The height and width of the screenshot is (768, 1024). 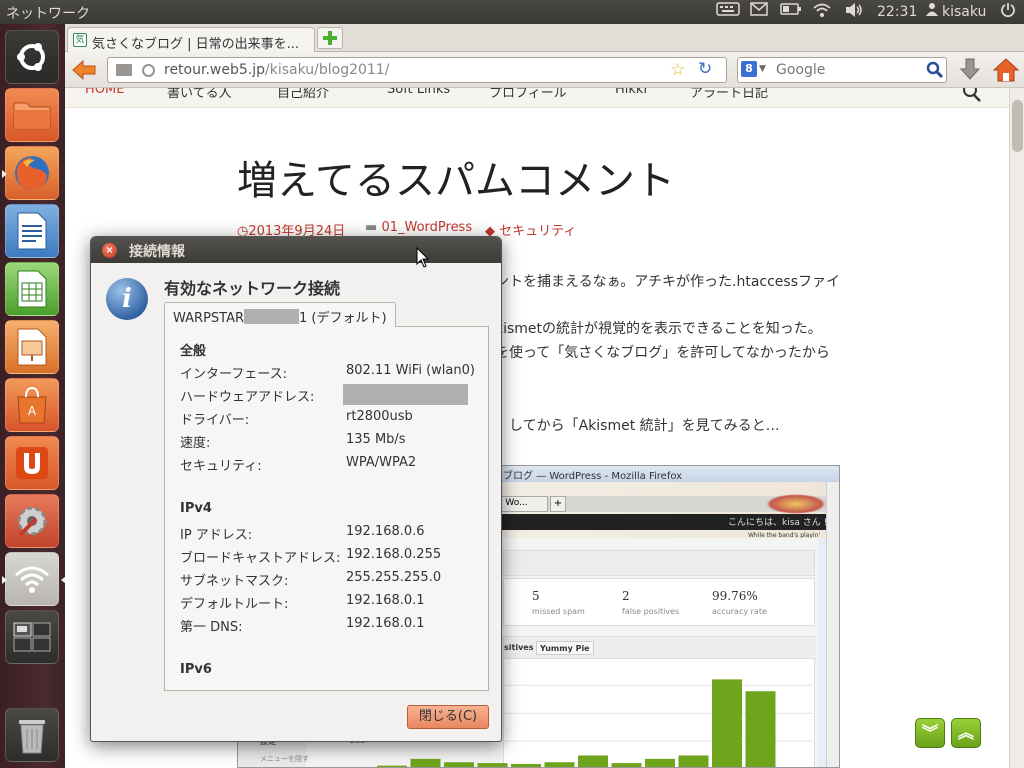 I want to click on impress-launcher-item, so click(x=32, y=347).